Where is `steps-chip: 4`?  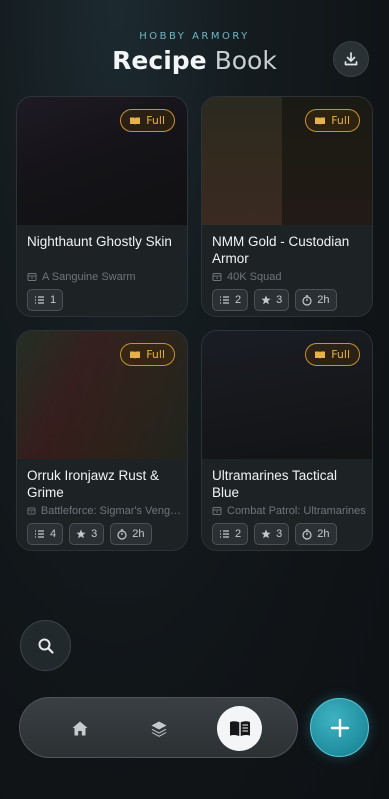 steps-chip: 4 is located at coordinates (45, 534).